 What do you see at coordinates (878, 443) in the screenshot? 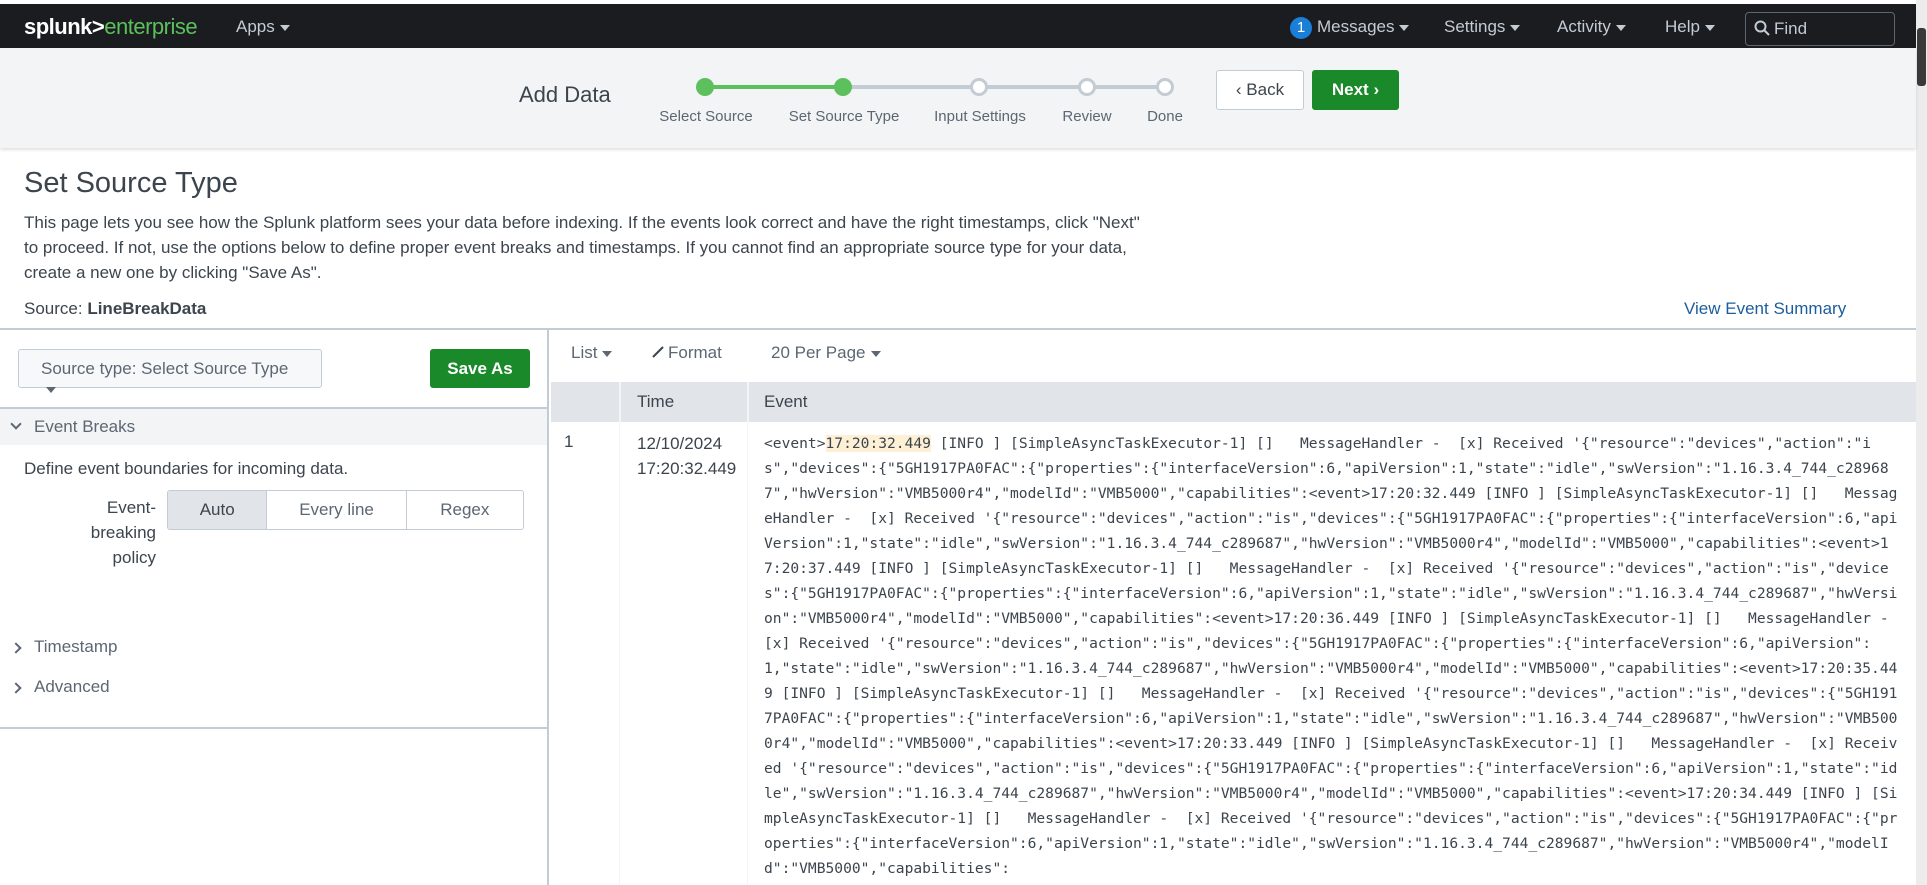
I see `event-timestamp-highlight: 17:20:32.449` at bounding box center [878, 443].